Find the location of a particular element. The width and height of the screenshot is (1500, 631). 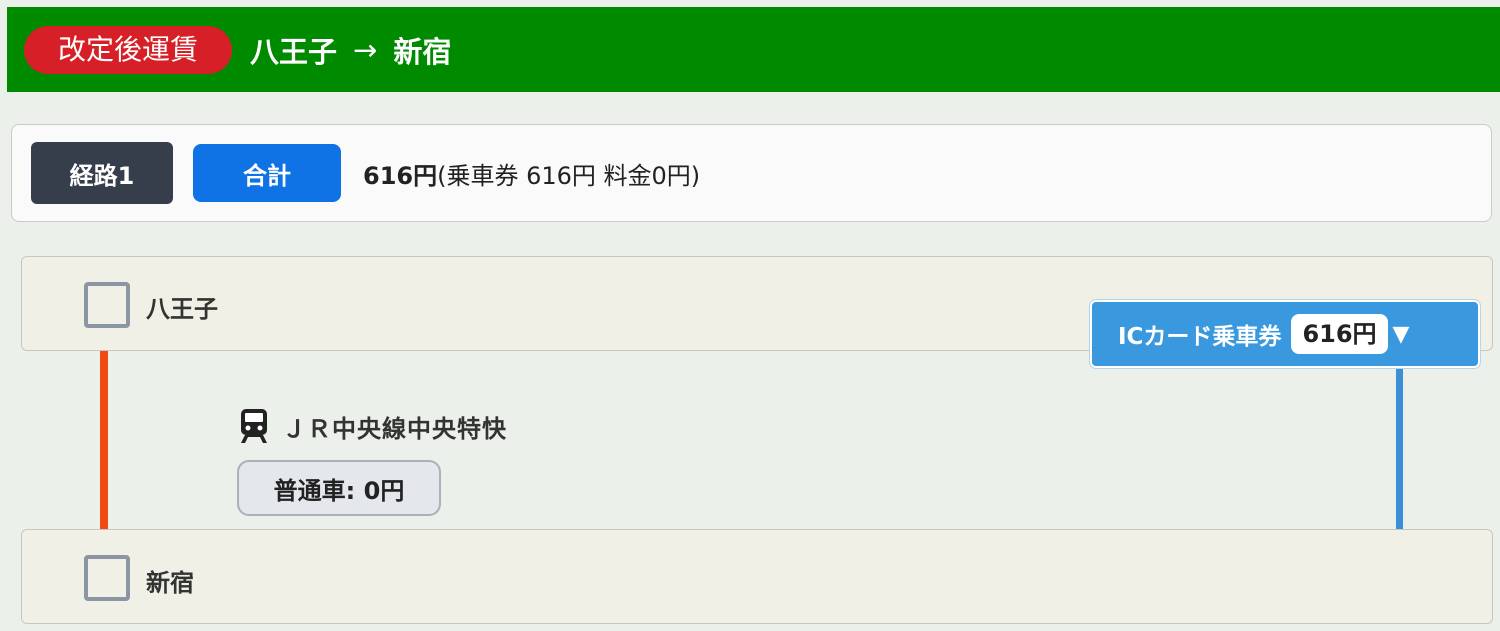

total-fare-text: 616円(乗車券 616円 料金0円) is located at coordinates (531, 173).